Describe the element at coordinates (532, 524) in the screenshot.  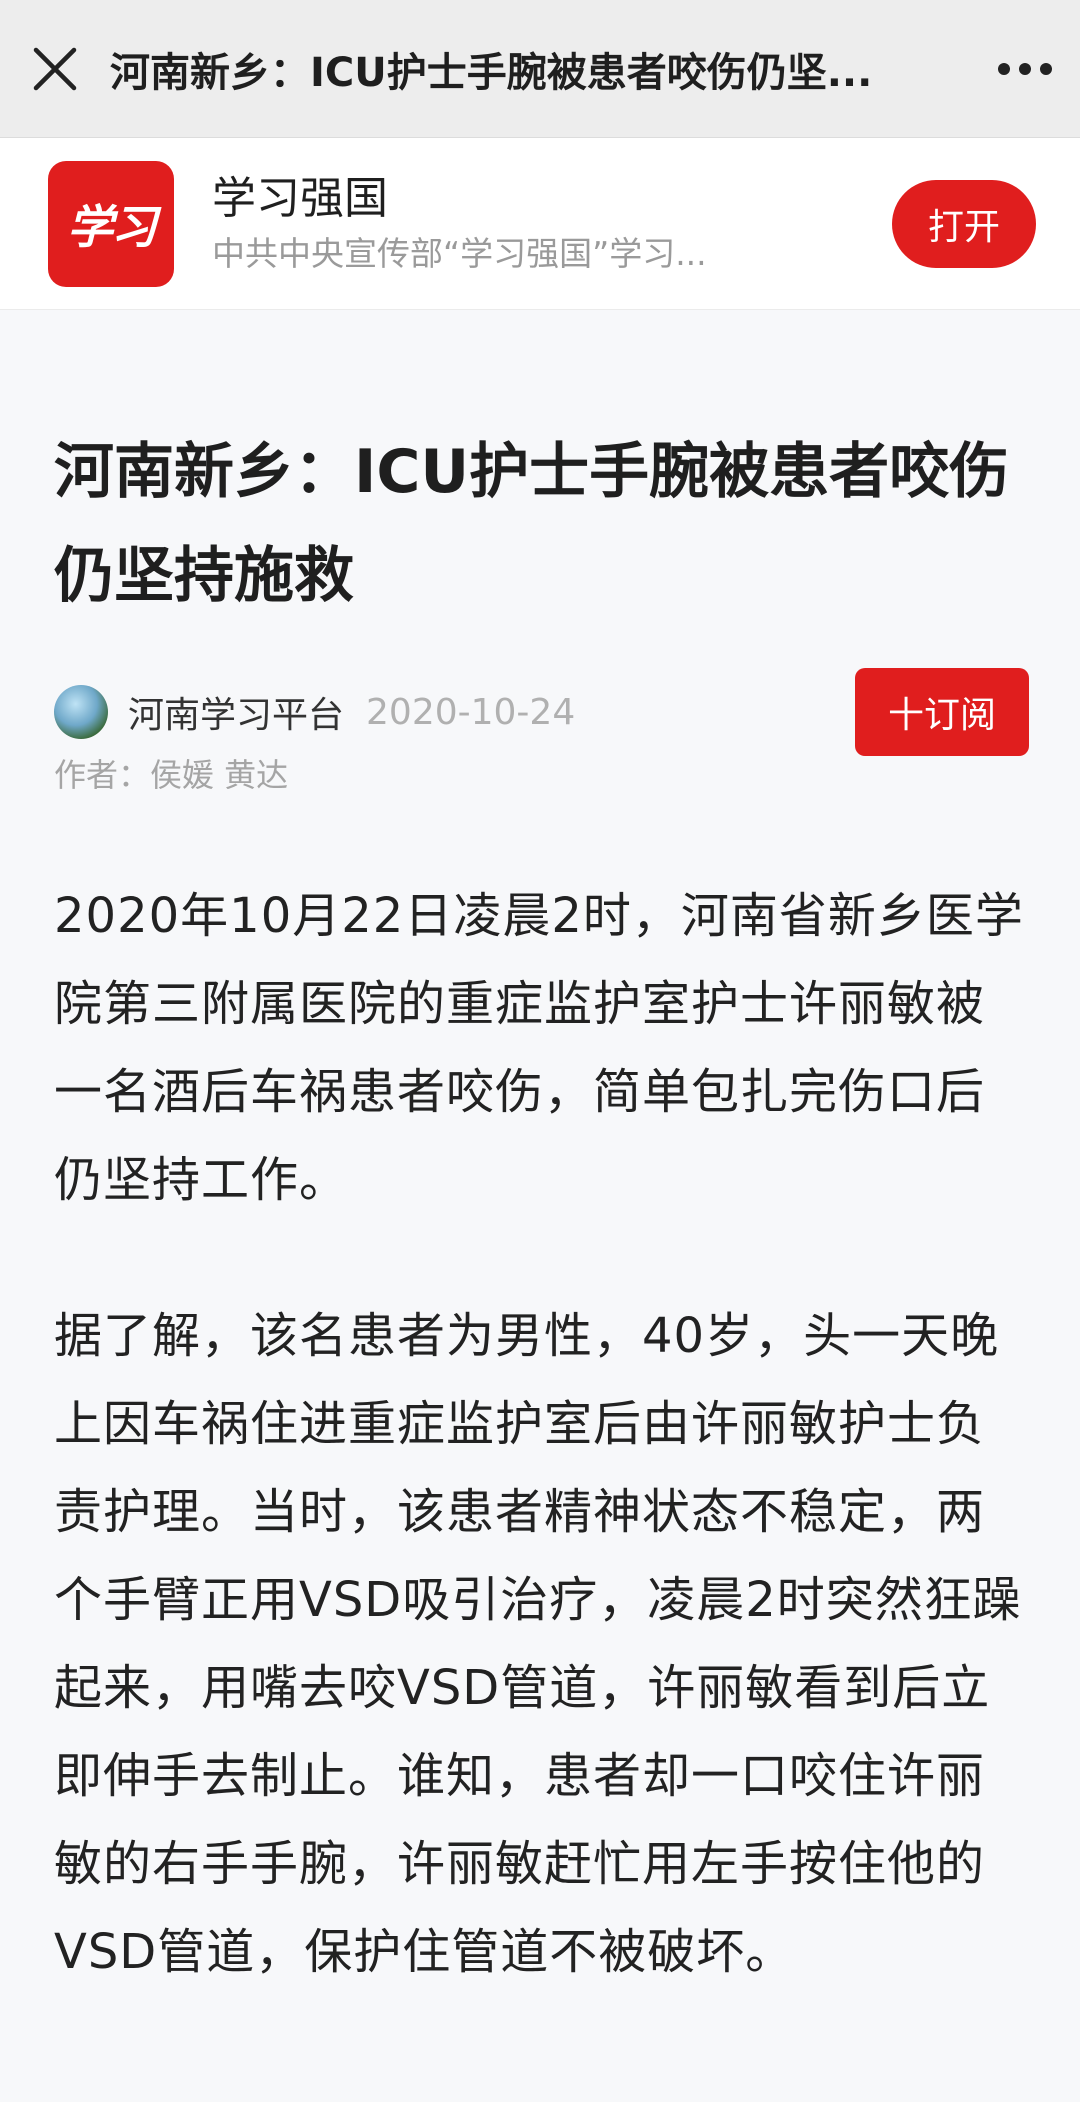
I see `article-title: 河南新乡：ICU护士手腕被患者咬伤仍坚持施救` at that location.